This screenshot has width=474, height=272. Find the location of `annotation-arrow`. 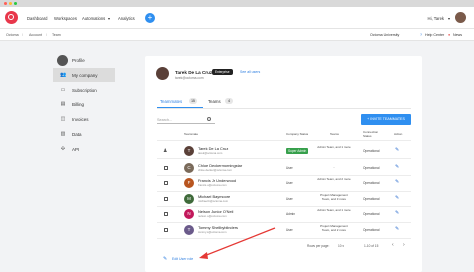

annotation-arrow is located at coordinates (237, 243).